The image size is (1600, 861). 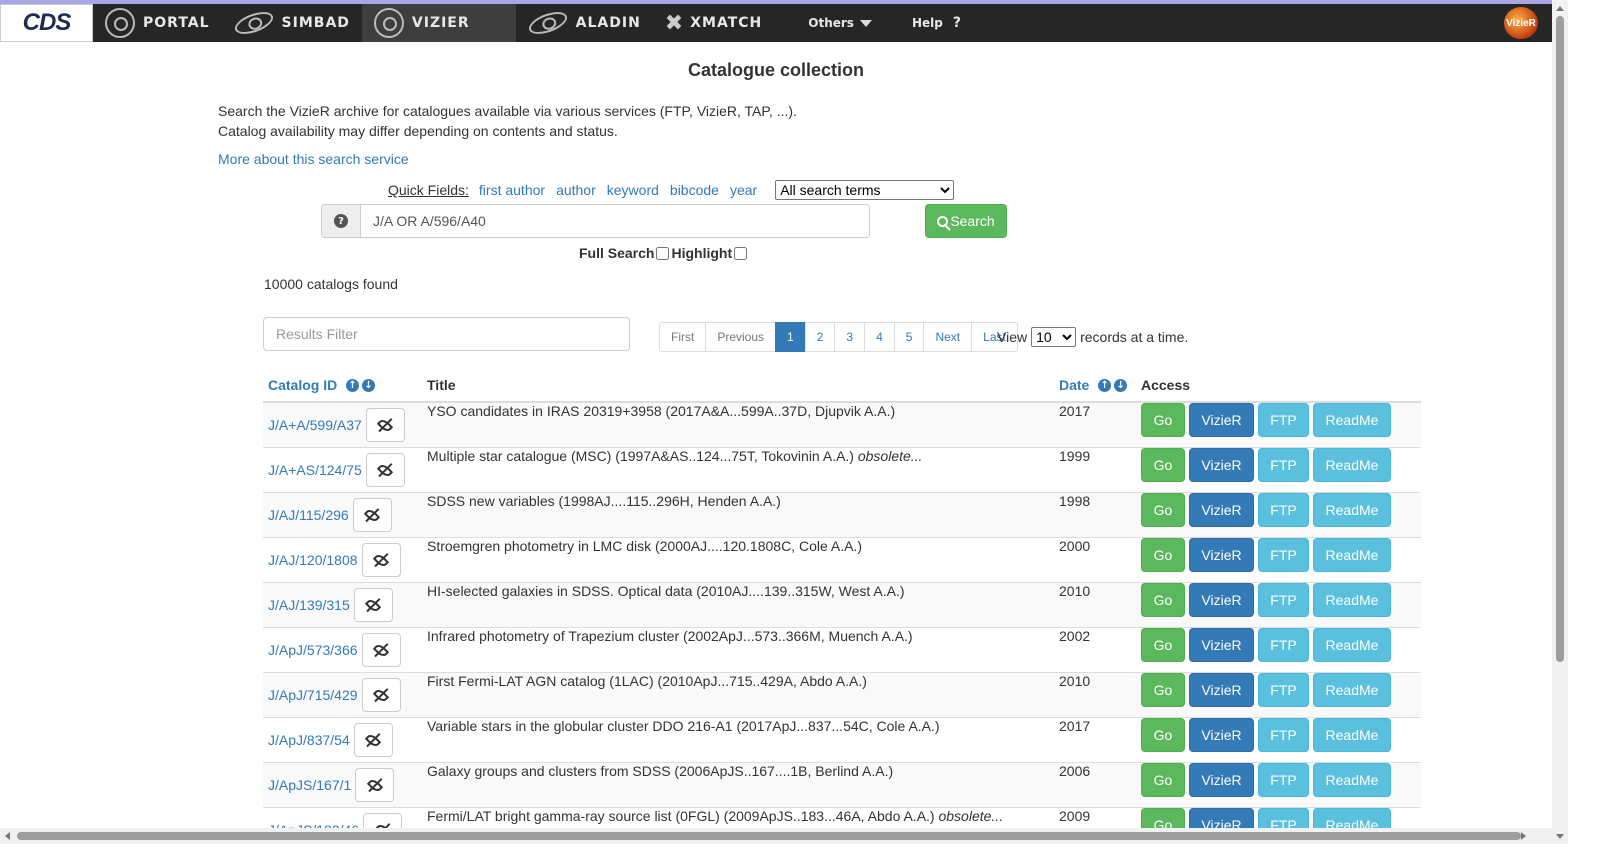 What do you see at coordinates (1523, 836) in the screenshot?
I see `scroll-right-icon` at bounding box center [1523, 836].